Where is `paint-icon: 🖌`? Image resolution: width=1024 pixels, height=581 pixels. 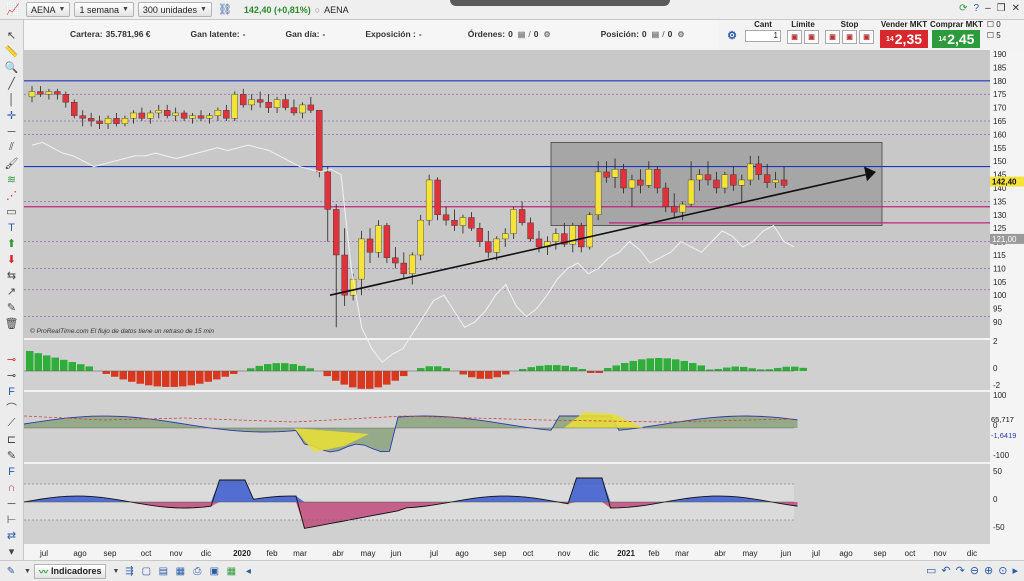
paint-icon: 🖌 is located at coordinates (12, 163).